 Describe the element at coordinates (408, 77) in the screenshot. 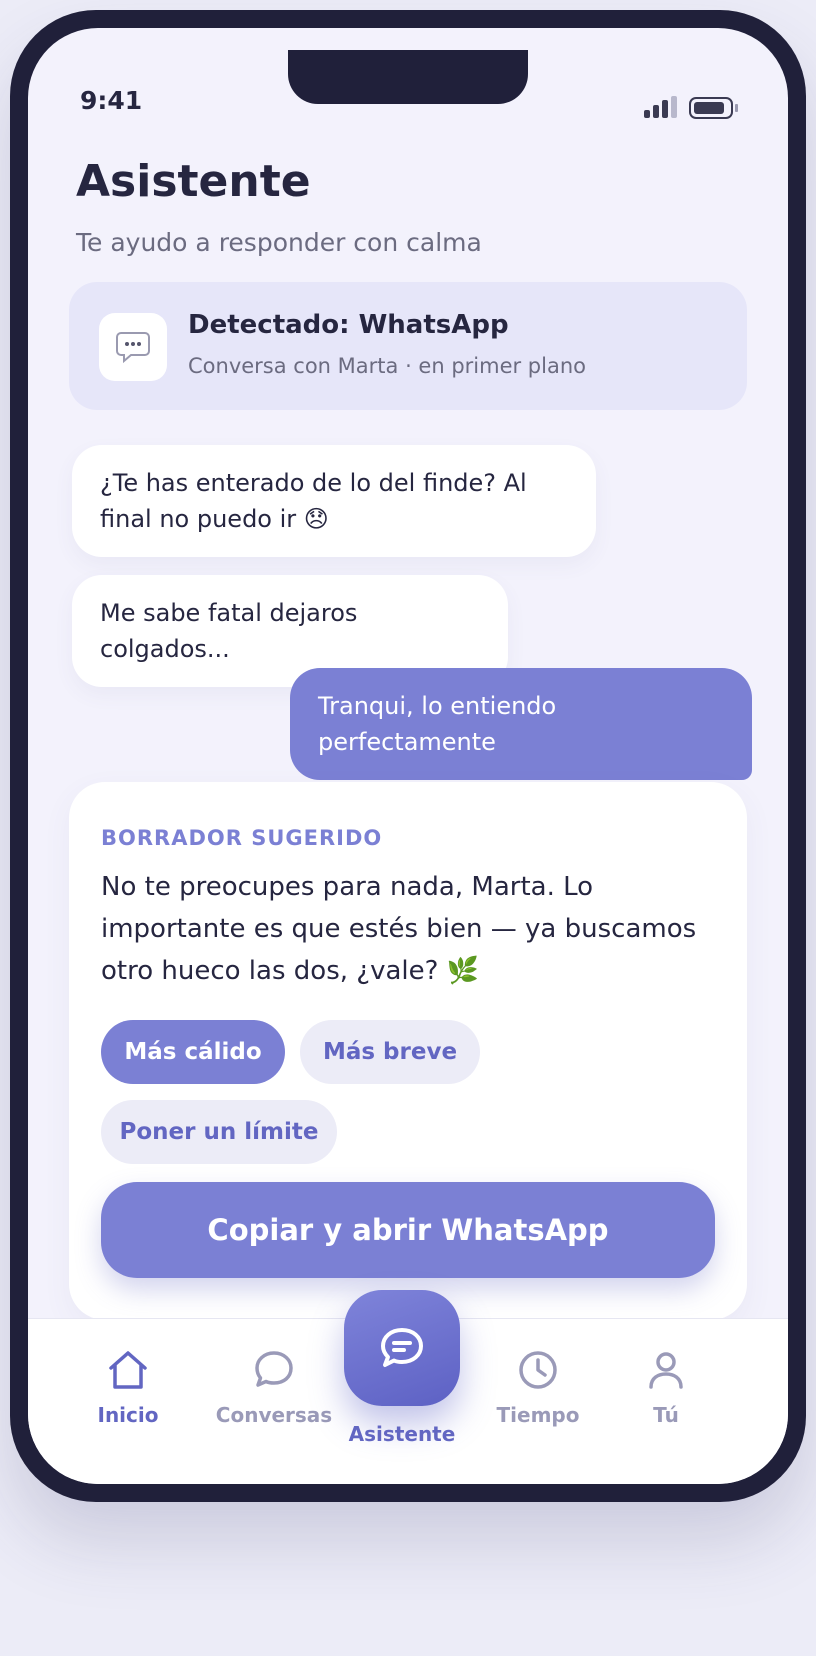

I see `notch` at that location.